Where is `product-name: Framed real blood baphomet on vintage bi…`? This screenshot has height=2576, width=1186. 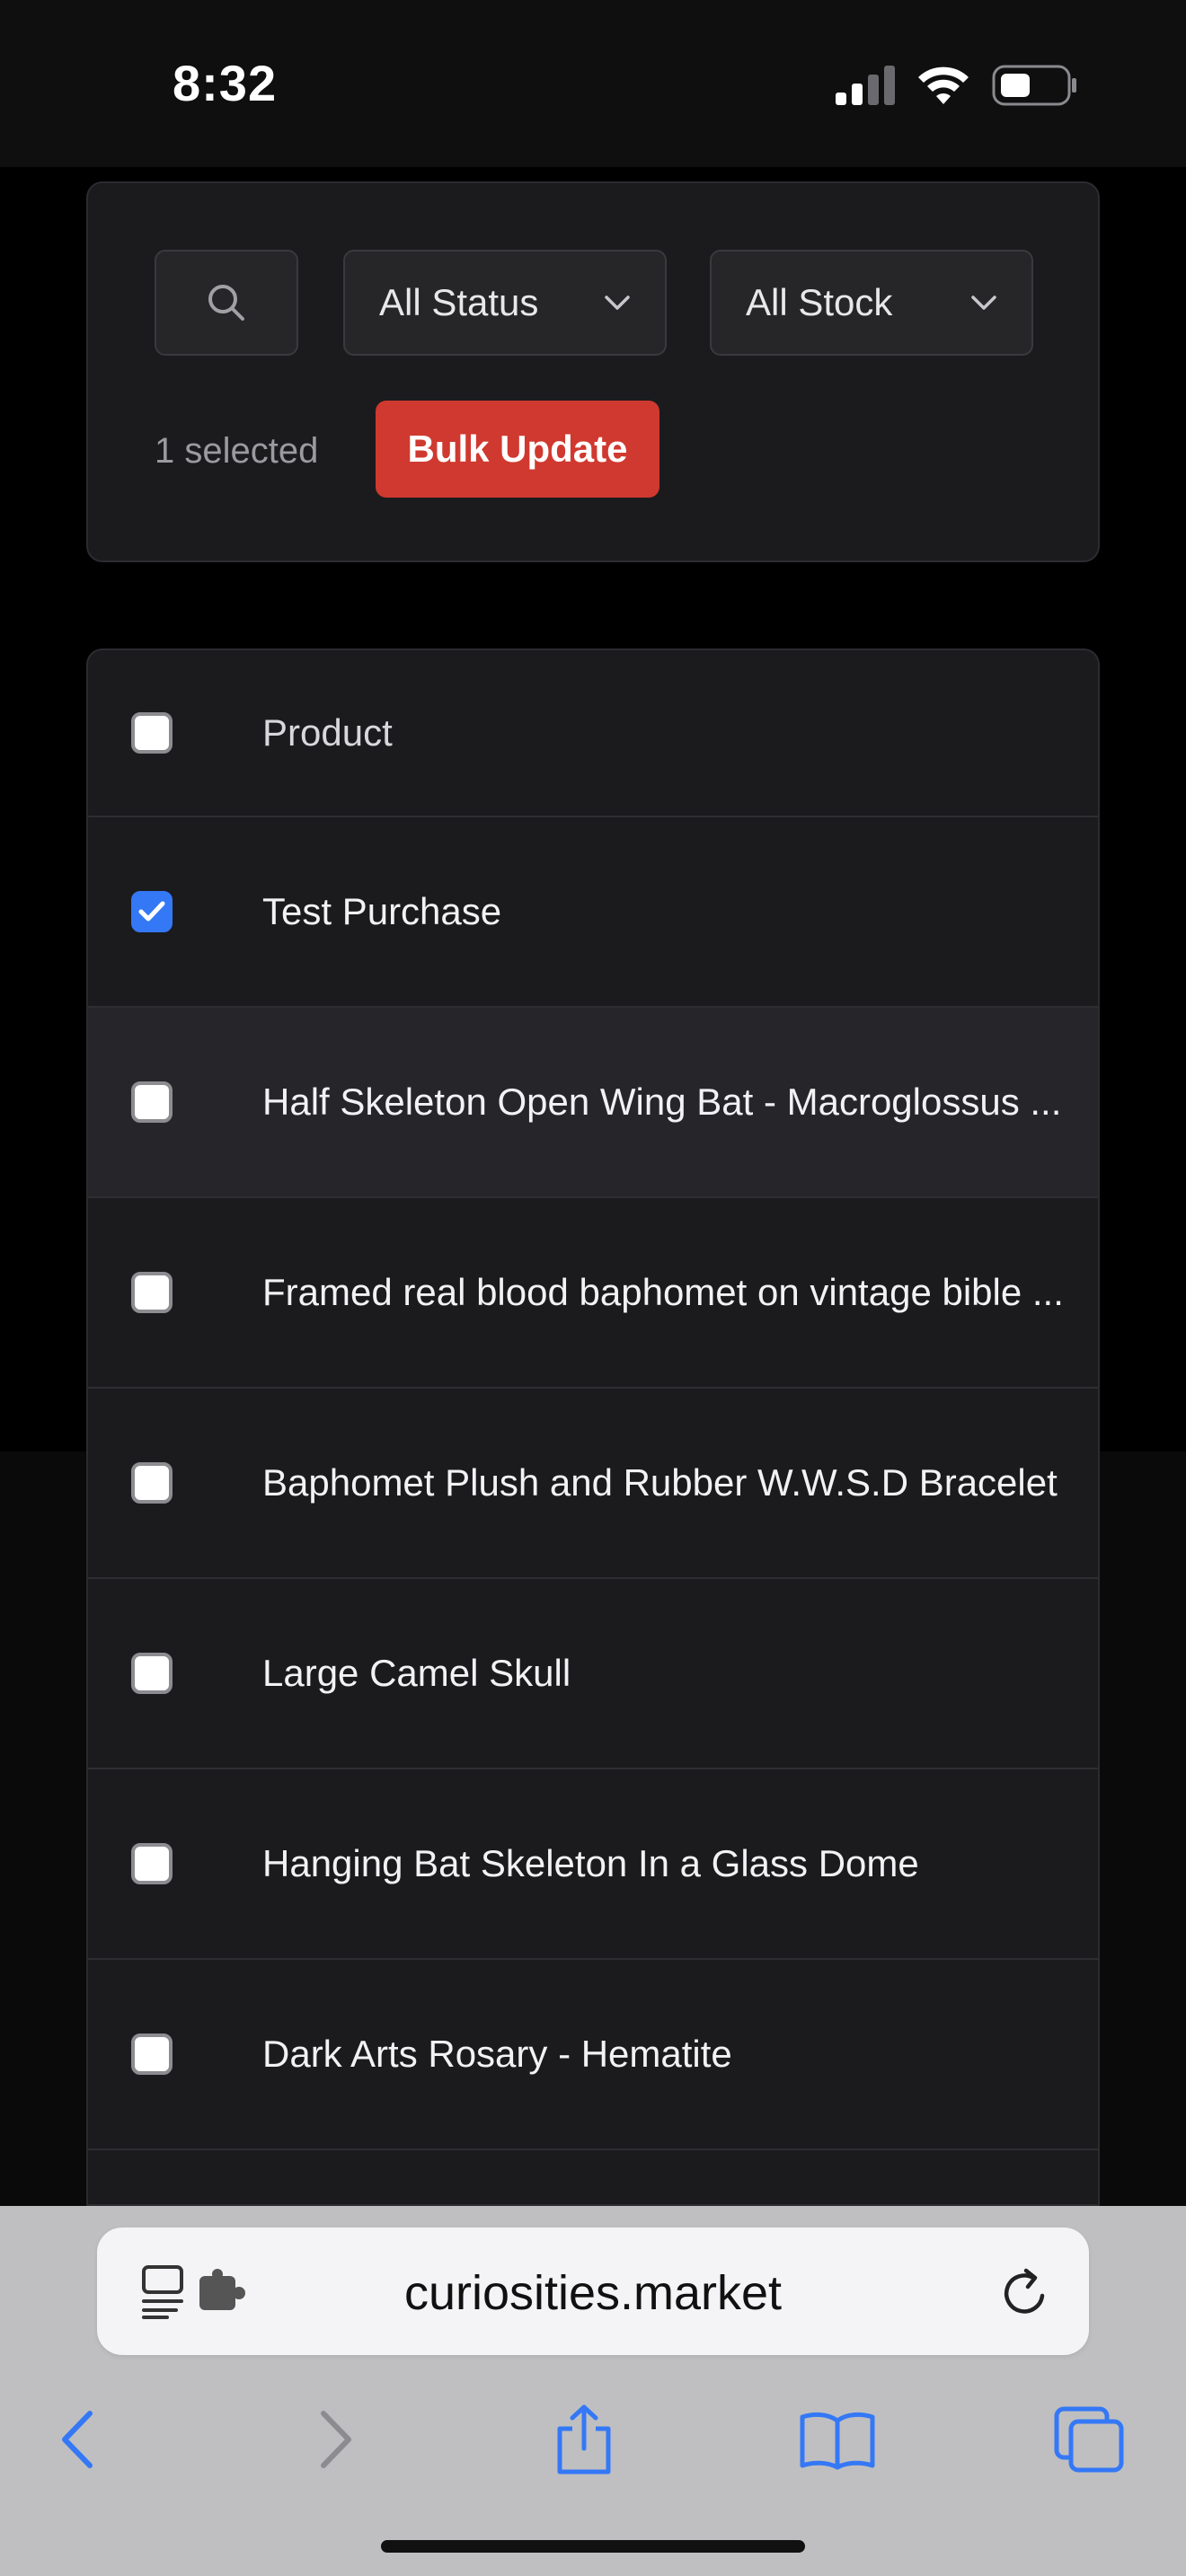
product-name: Framed real blood baphomet on vintage bi… is located at coordinates (663, 1292).